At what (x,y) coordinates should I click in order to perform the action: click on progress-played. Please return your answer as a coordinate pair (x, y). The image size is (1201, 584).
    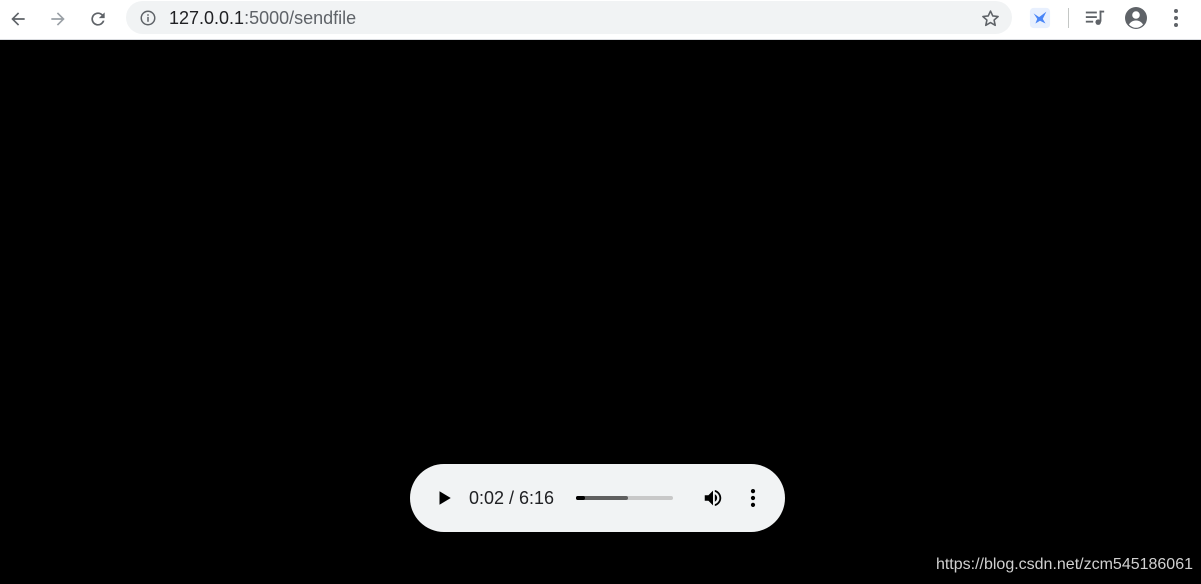
    Looking at the image, I should click on (580, 498).